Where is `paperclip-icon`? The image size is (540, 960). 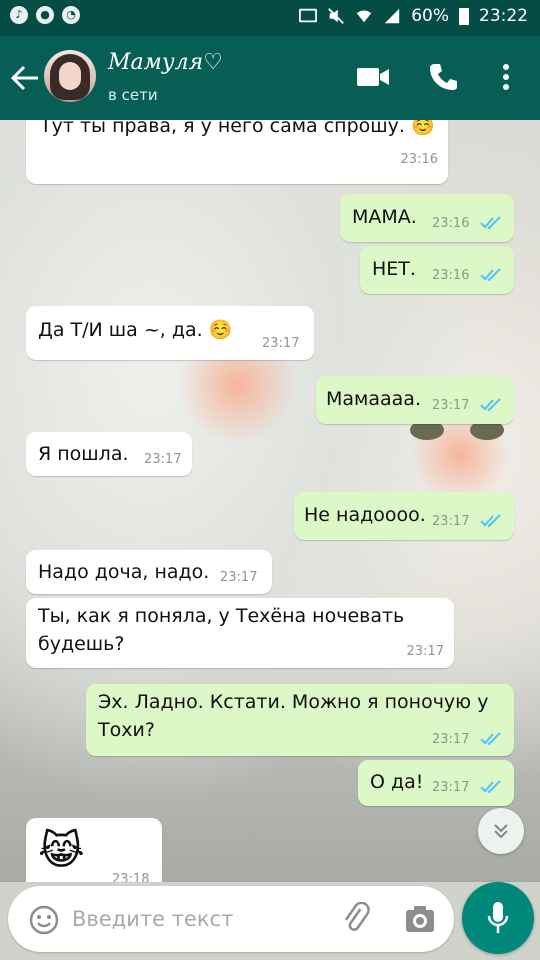 paperclip-icon is located at coordinates (356, 919).